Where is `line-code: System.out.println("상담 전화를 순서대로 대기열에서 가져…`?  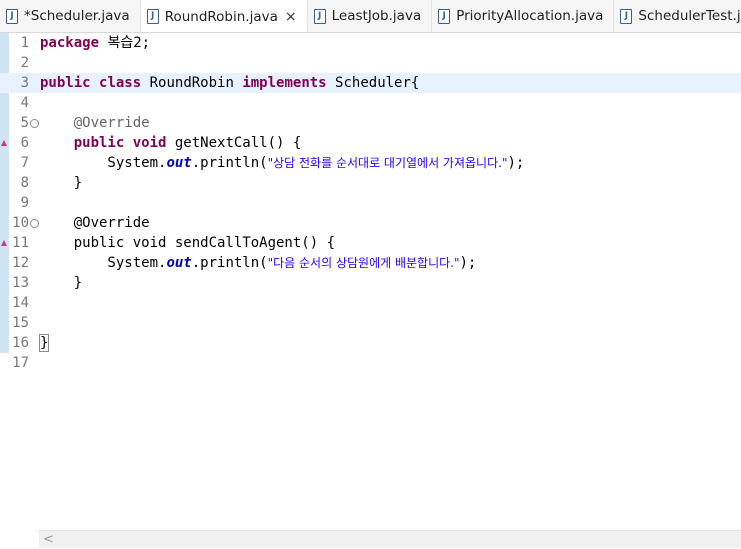 line-code: System.out.println("상담 전화를 순서대로 대기열에서 가져… is located at coordinates (282, 163).